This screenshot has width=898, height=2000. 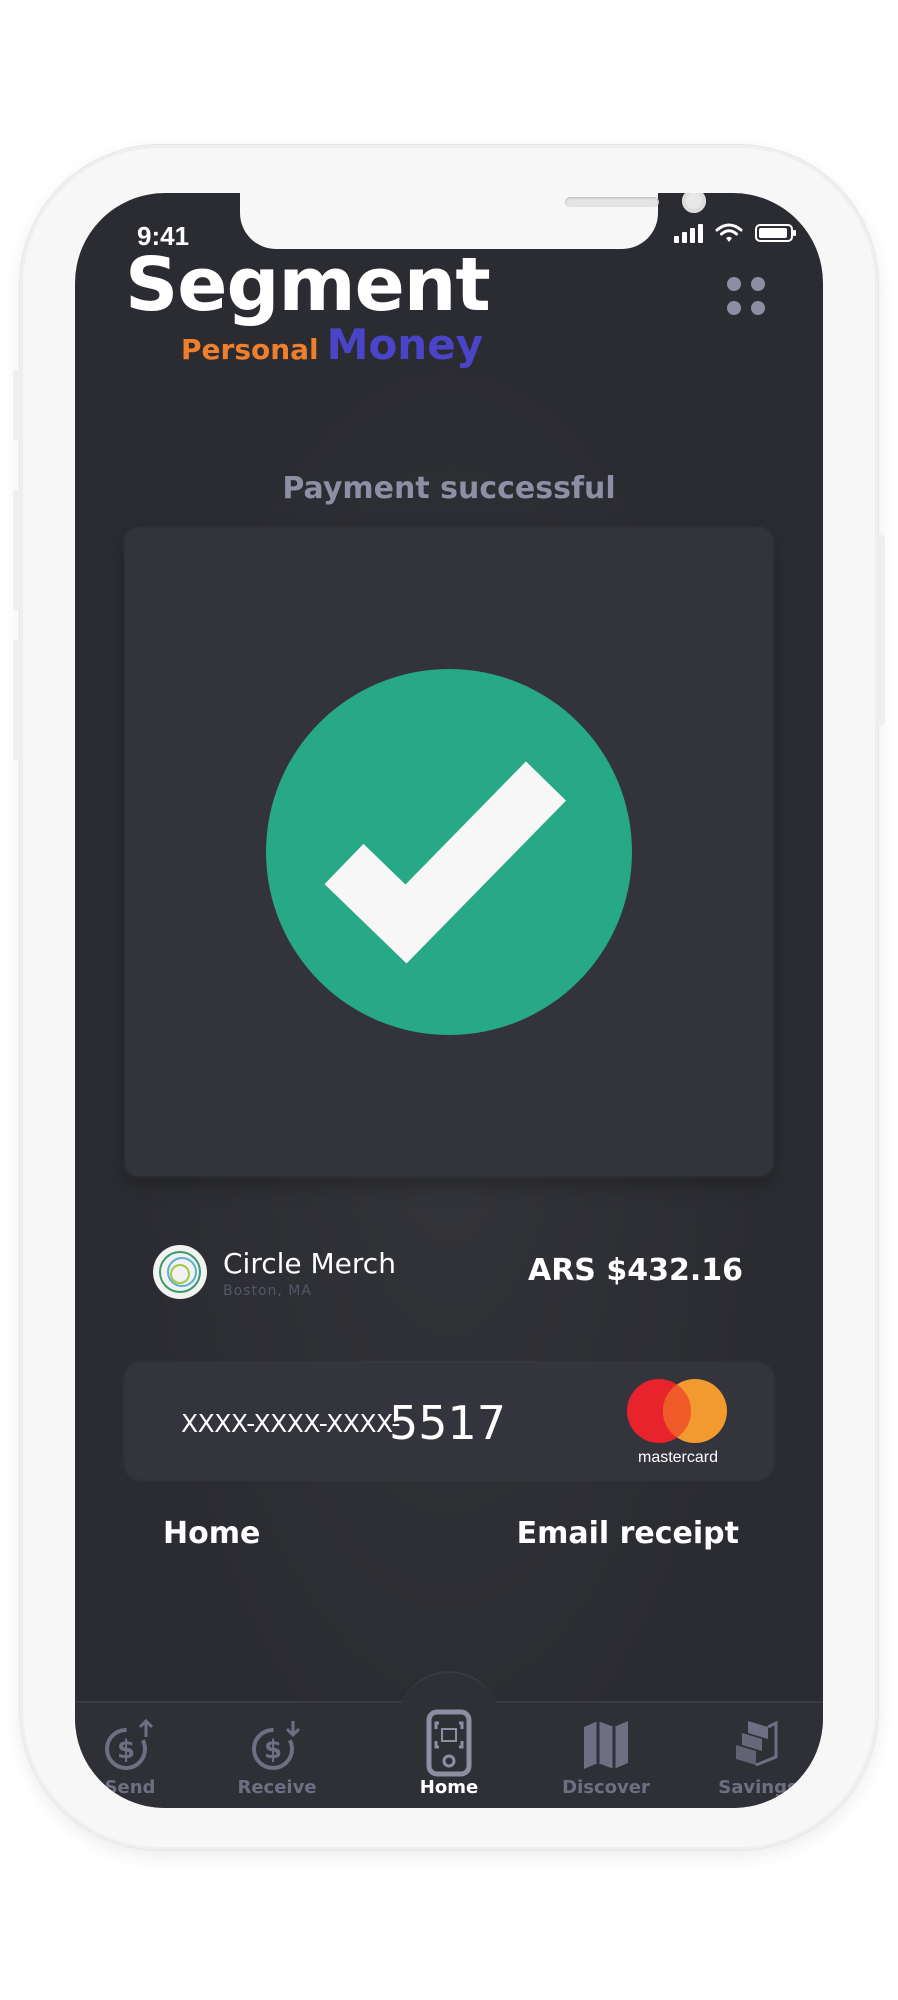 What do you see at coordinates (250, 349) in the screenshot?
I see `brand-personal: Personal` at bounding box center [250, 349].